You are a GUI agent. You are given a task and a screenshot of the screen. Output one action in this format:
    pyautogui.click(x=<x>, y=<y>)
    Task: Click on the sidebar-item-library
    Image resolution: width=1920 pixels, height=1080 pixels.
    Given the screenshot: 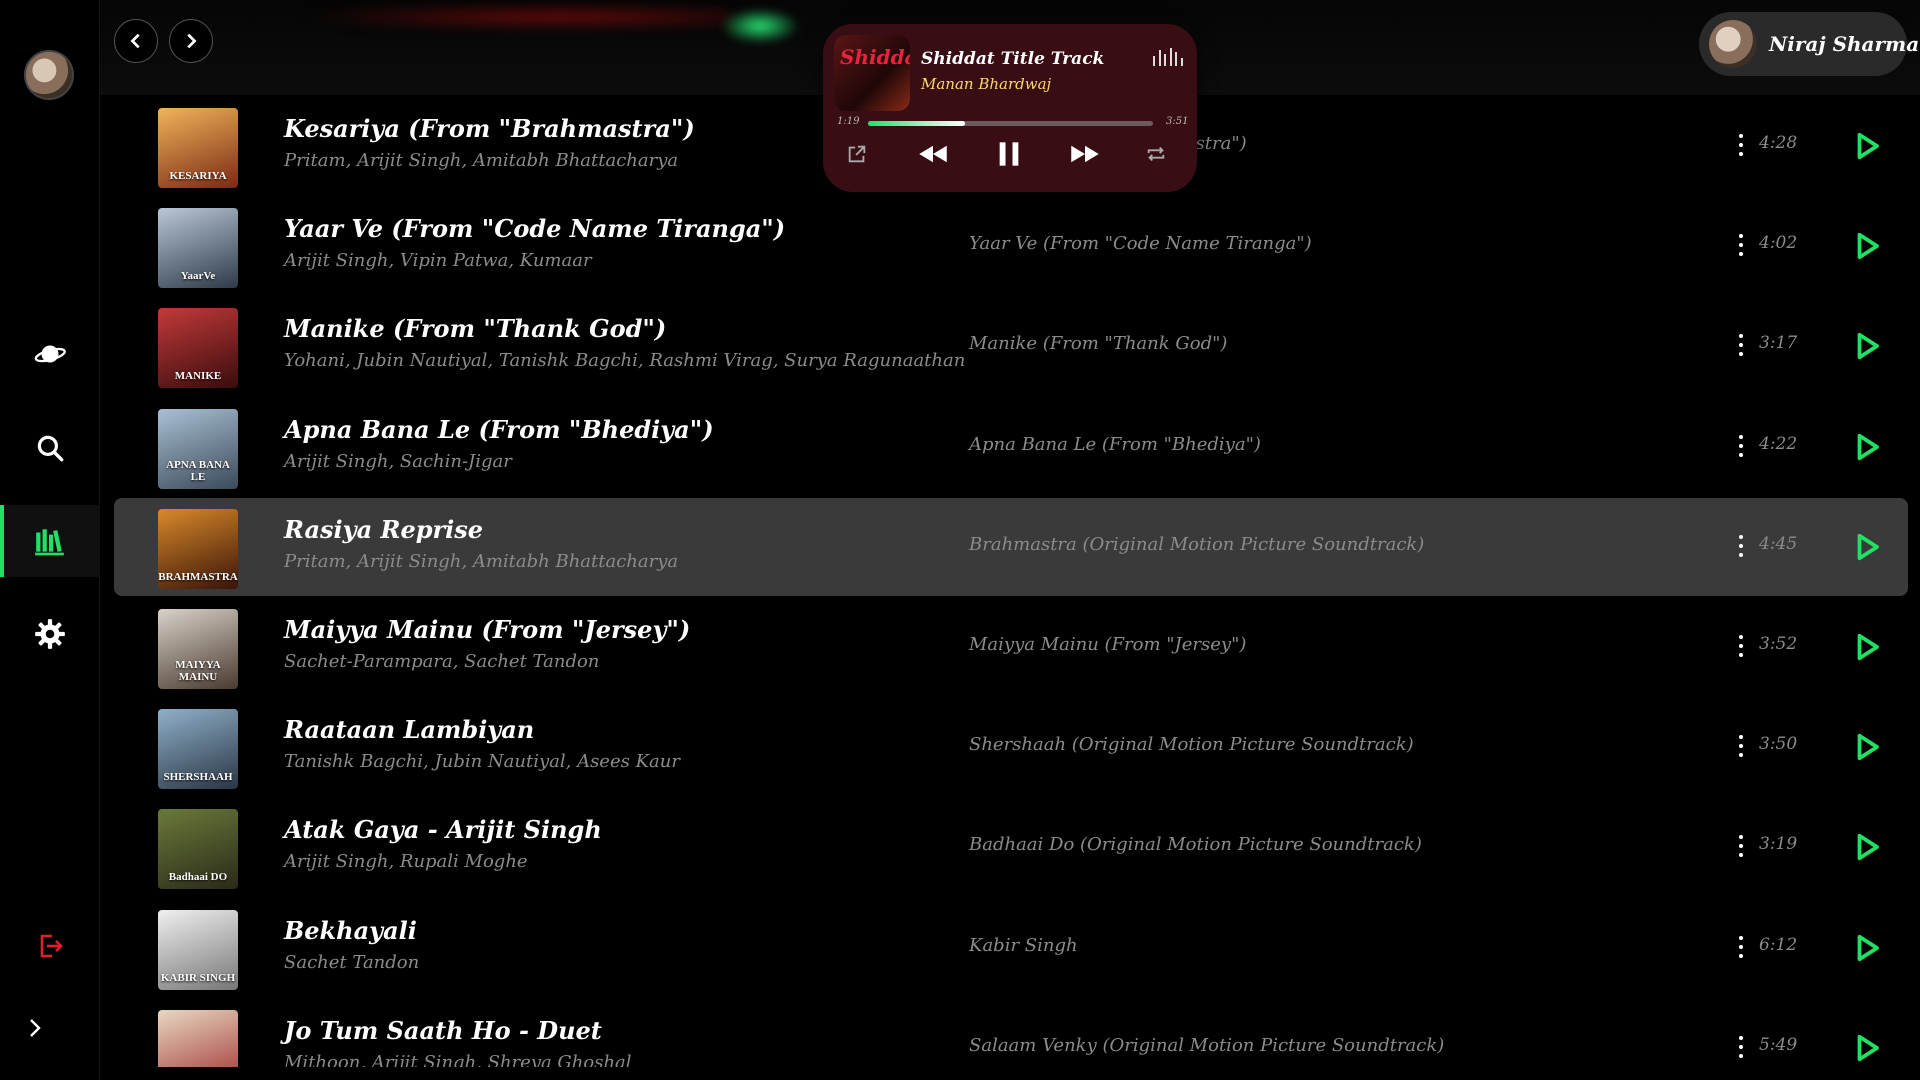 What is the action you would take?
    pyautogui.click(x=50, y=541)
    